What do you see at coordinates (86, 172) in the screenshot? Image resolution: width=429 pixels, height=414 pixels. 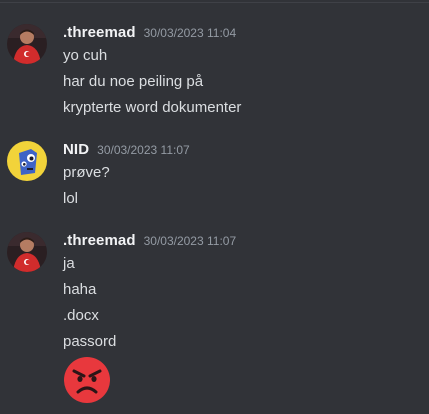 I see `message-text: prøve?` at bounding box center [86, 172].